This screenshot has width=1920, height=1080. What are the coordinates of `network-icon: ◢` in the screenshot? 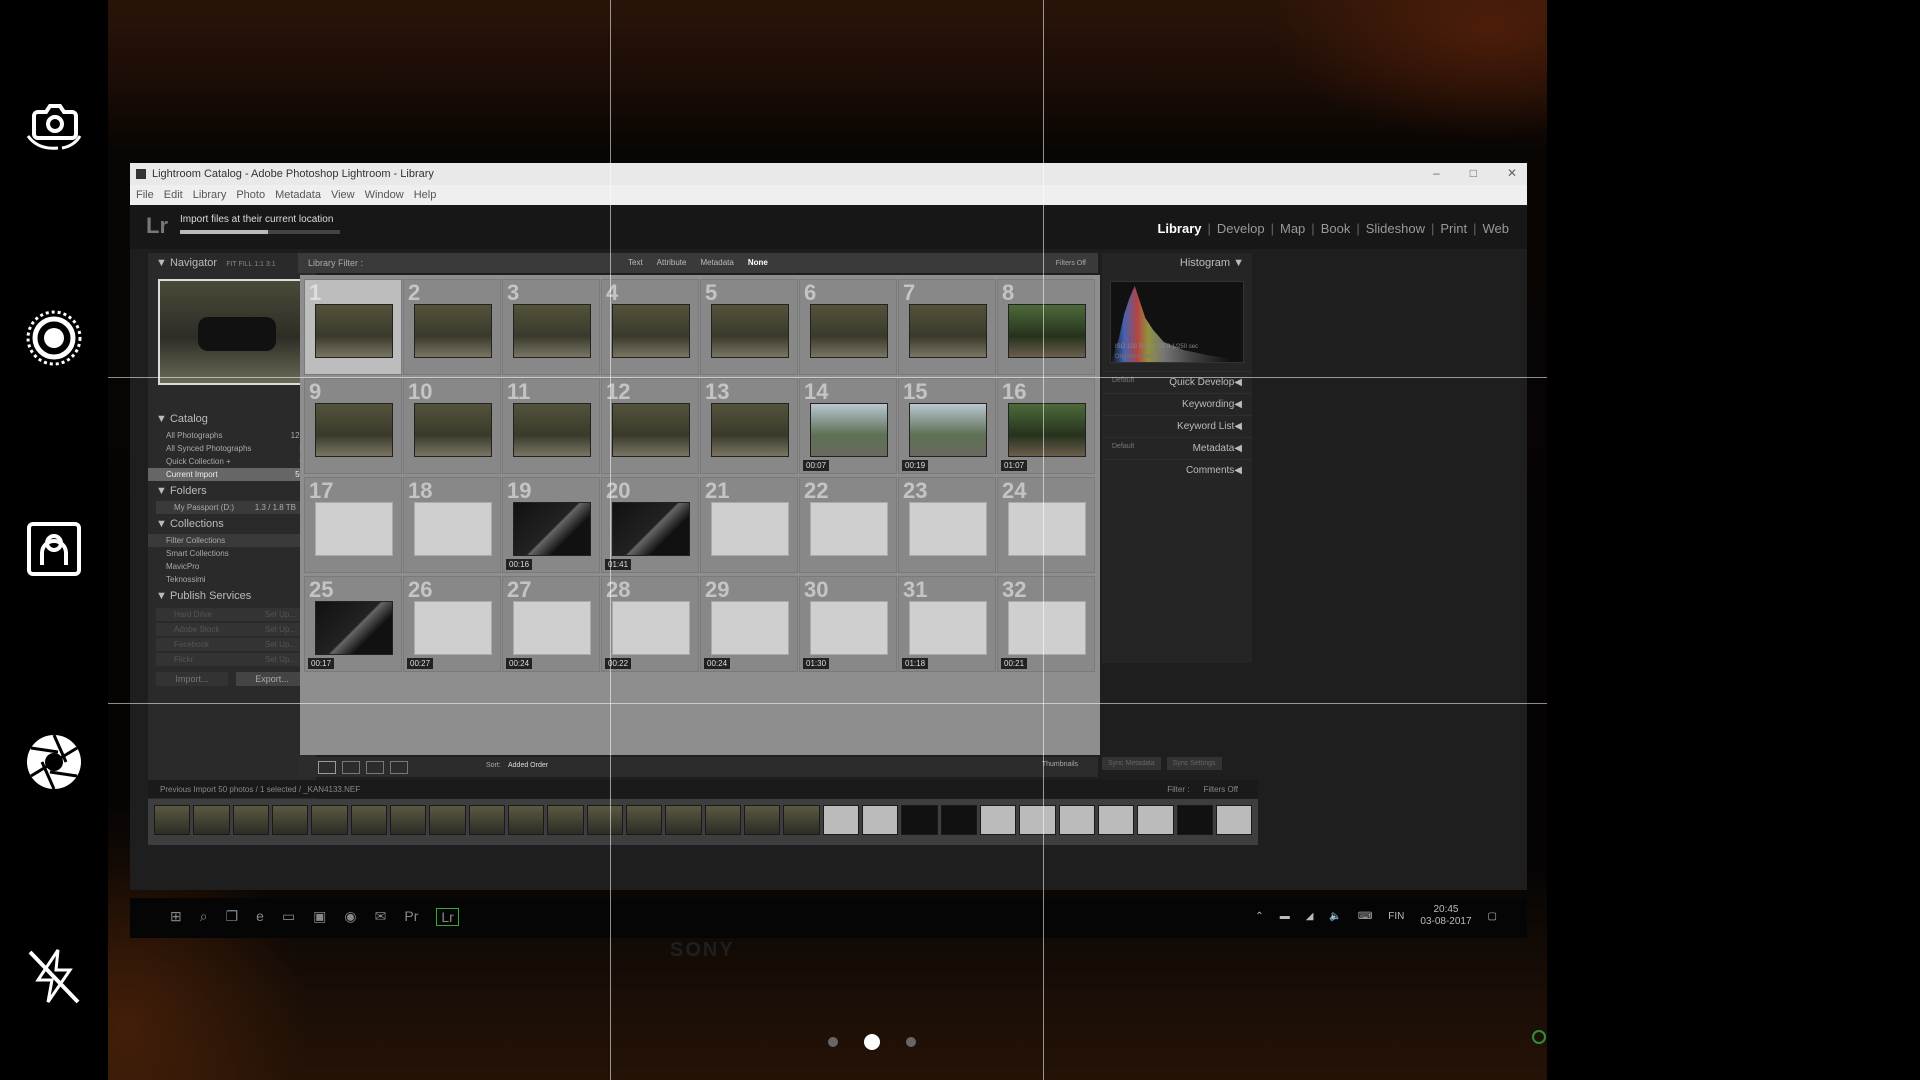 It's located at (1310, 916).